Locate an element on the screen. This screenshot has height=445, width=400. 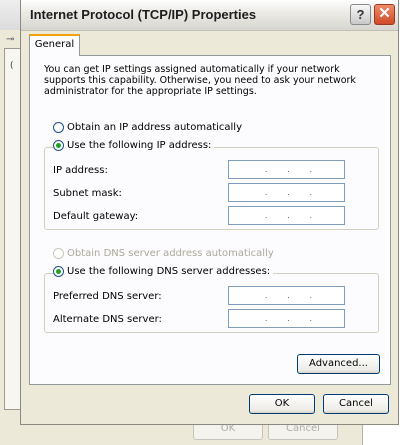
obtain-dns-auto-radio is located at coordinates (58, 253).